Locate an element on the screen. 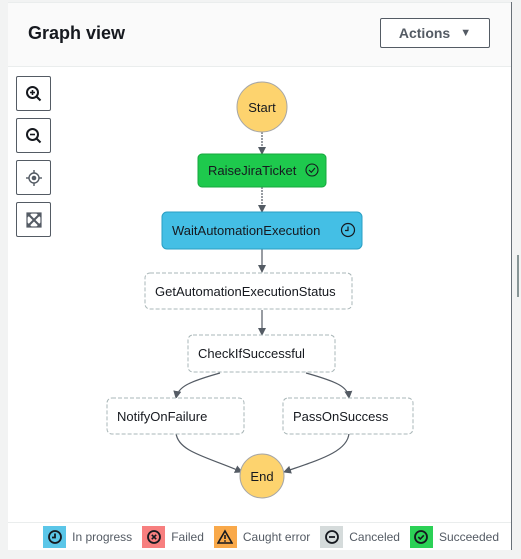 The image size is (521, 559). legend-label: Caught error is located at coordinates (276, 536).